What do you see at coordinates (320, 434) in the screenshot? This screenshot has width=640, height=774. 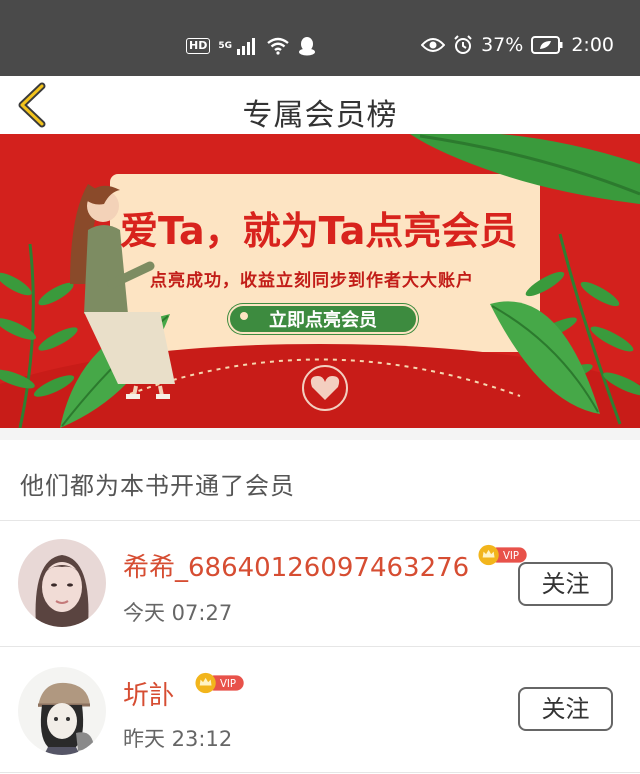 I see `section-gap` at bounding box center [320, 434].